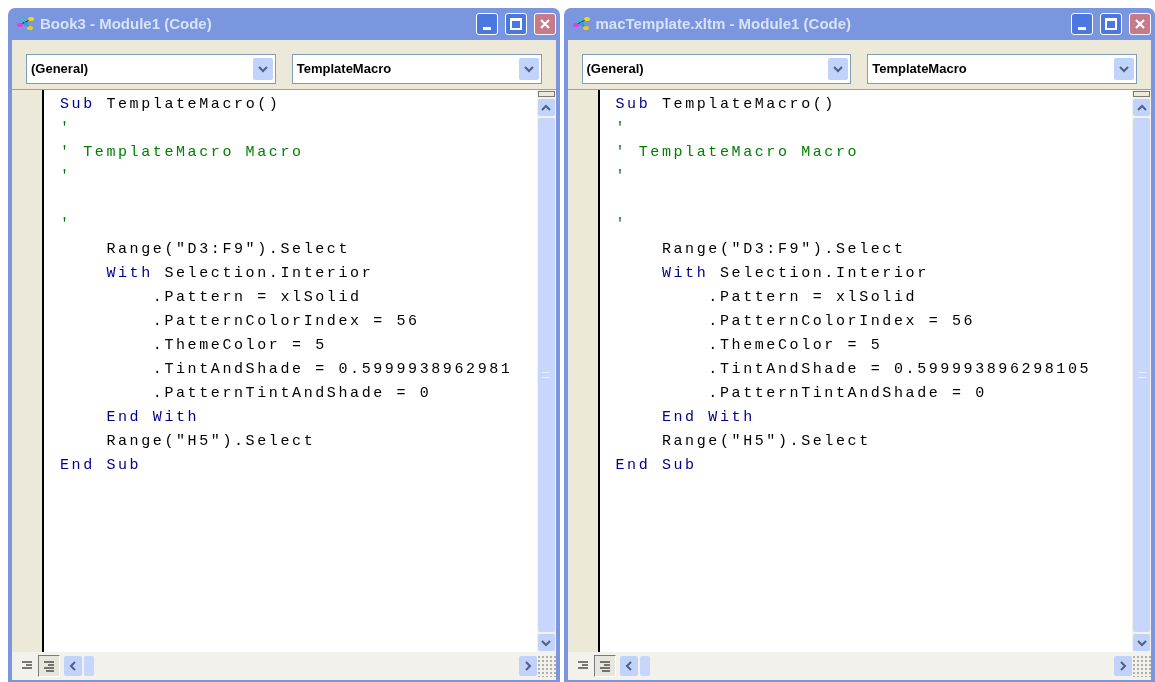 The width and height of the screenshot is (1155, 682). Describe the element at coordinates (899, 370) in the screenshot. I see `code-line: .TintAndShade = 0.599993896298105` at that location.